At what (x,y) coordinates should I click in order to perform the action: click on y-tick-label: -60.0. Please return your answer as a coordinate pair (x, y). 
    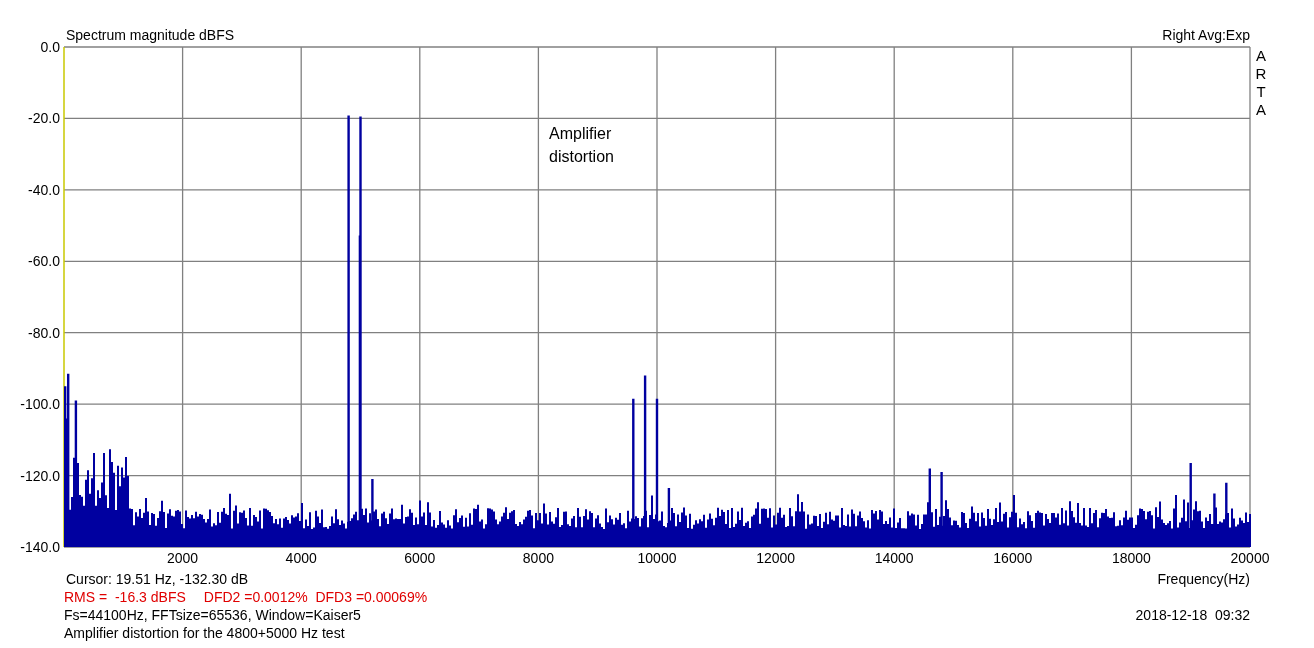
    Looking at the image, I should click on (44, 261).